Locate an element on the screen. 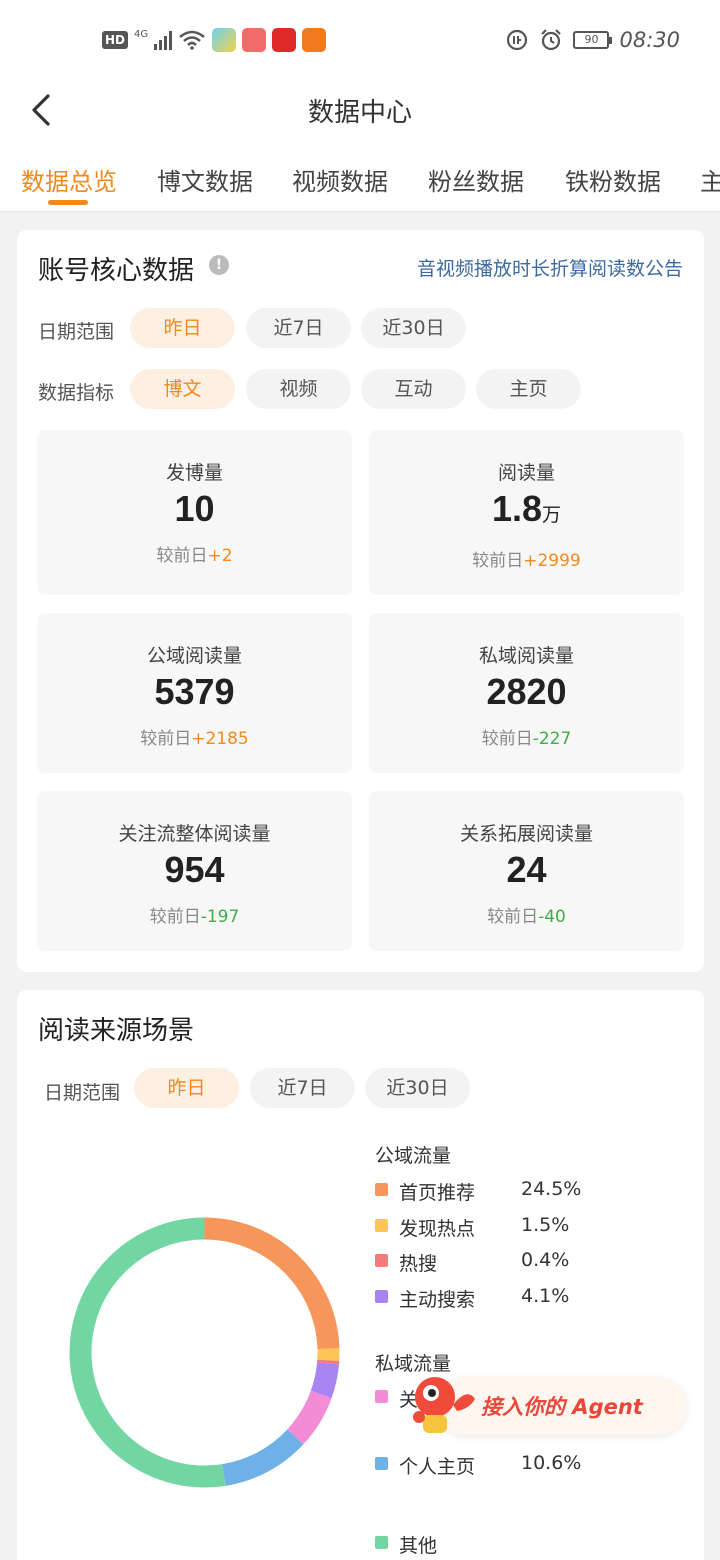 Image resolution: width=720 pixels, height=1560 pixels. status-left: HD 4G is located at coordinates (214, 40).